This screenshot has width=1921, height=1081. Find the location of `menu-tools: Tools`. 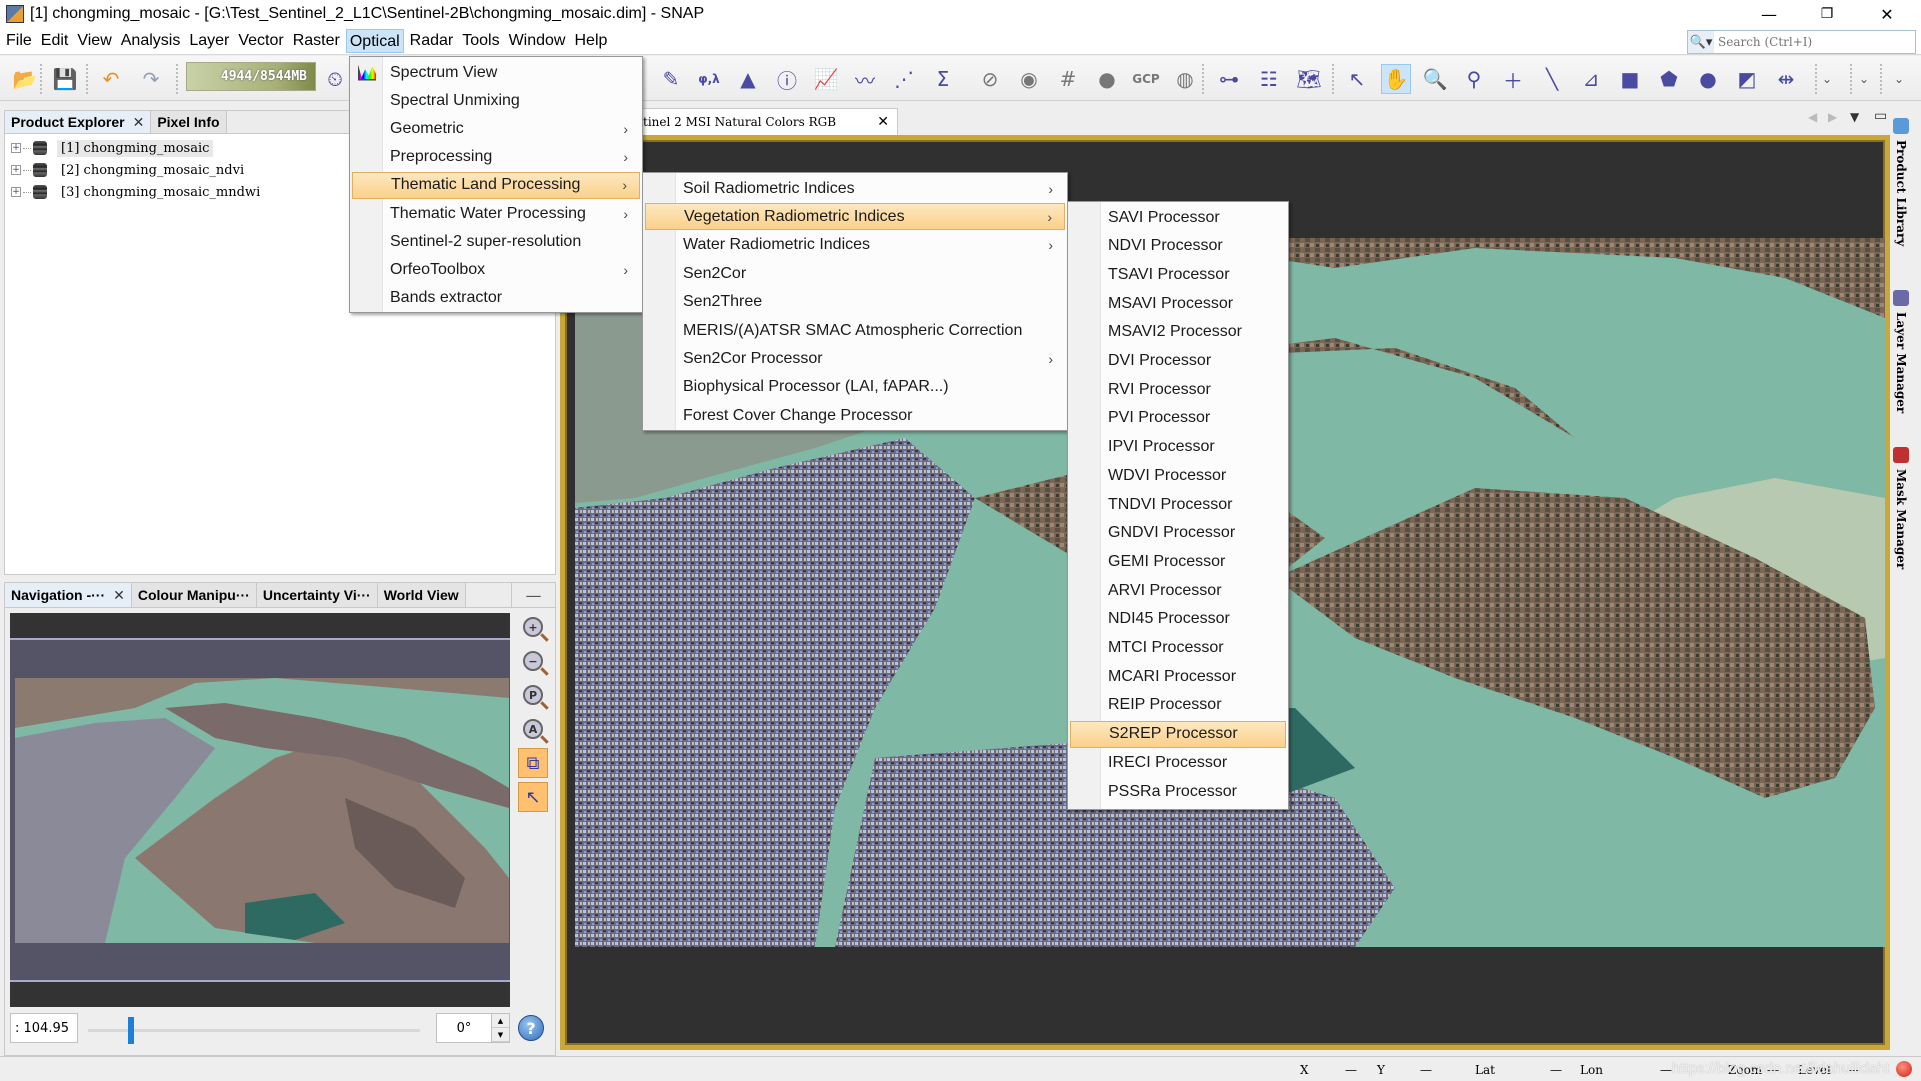

menu-tools: Tools is located at coordinates (480, 41).